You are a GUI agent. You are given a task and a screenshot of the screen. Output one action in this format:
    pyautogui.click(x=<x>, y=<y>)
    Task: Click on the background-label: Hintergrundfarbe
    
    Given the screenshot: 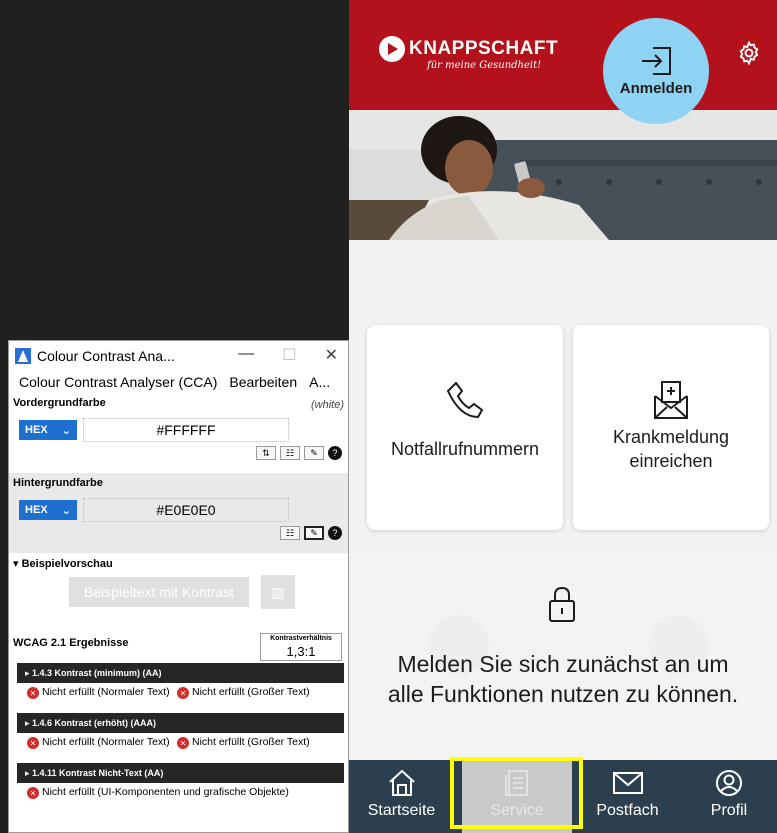 What is the action you would take?
    pyautogui.click(x=58, y=483)
    